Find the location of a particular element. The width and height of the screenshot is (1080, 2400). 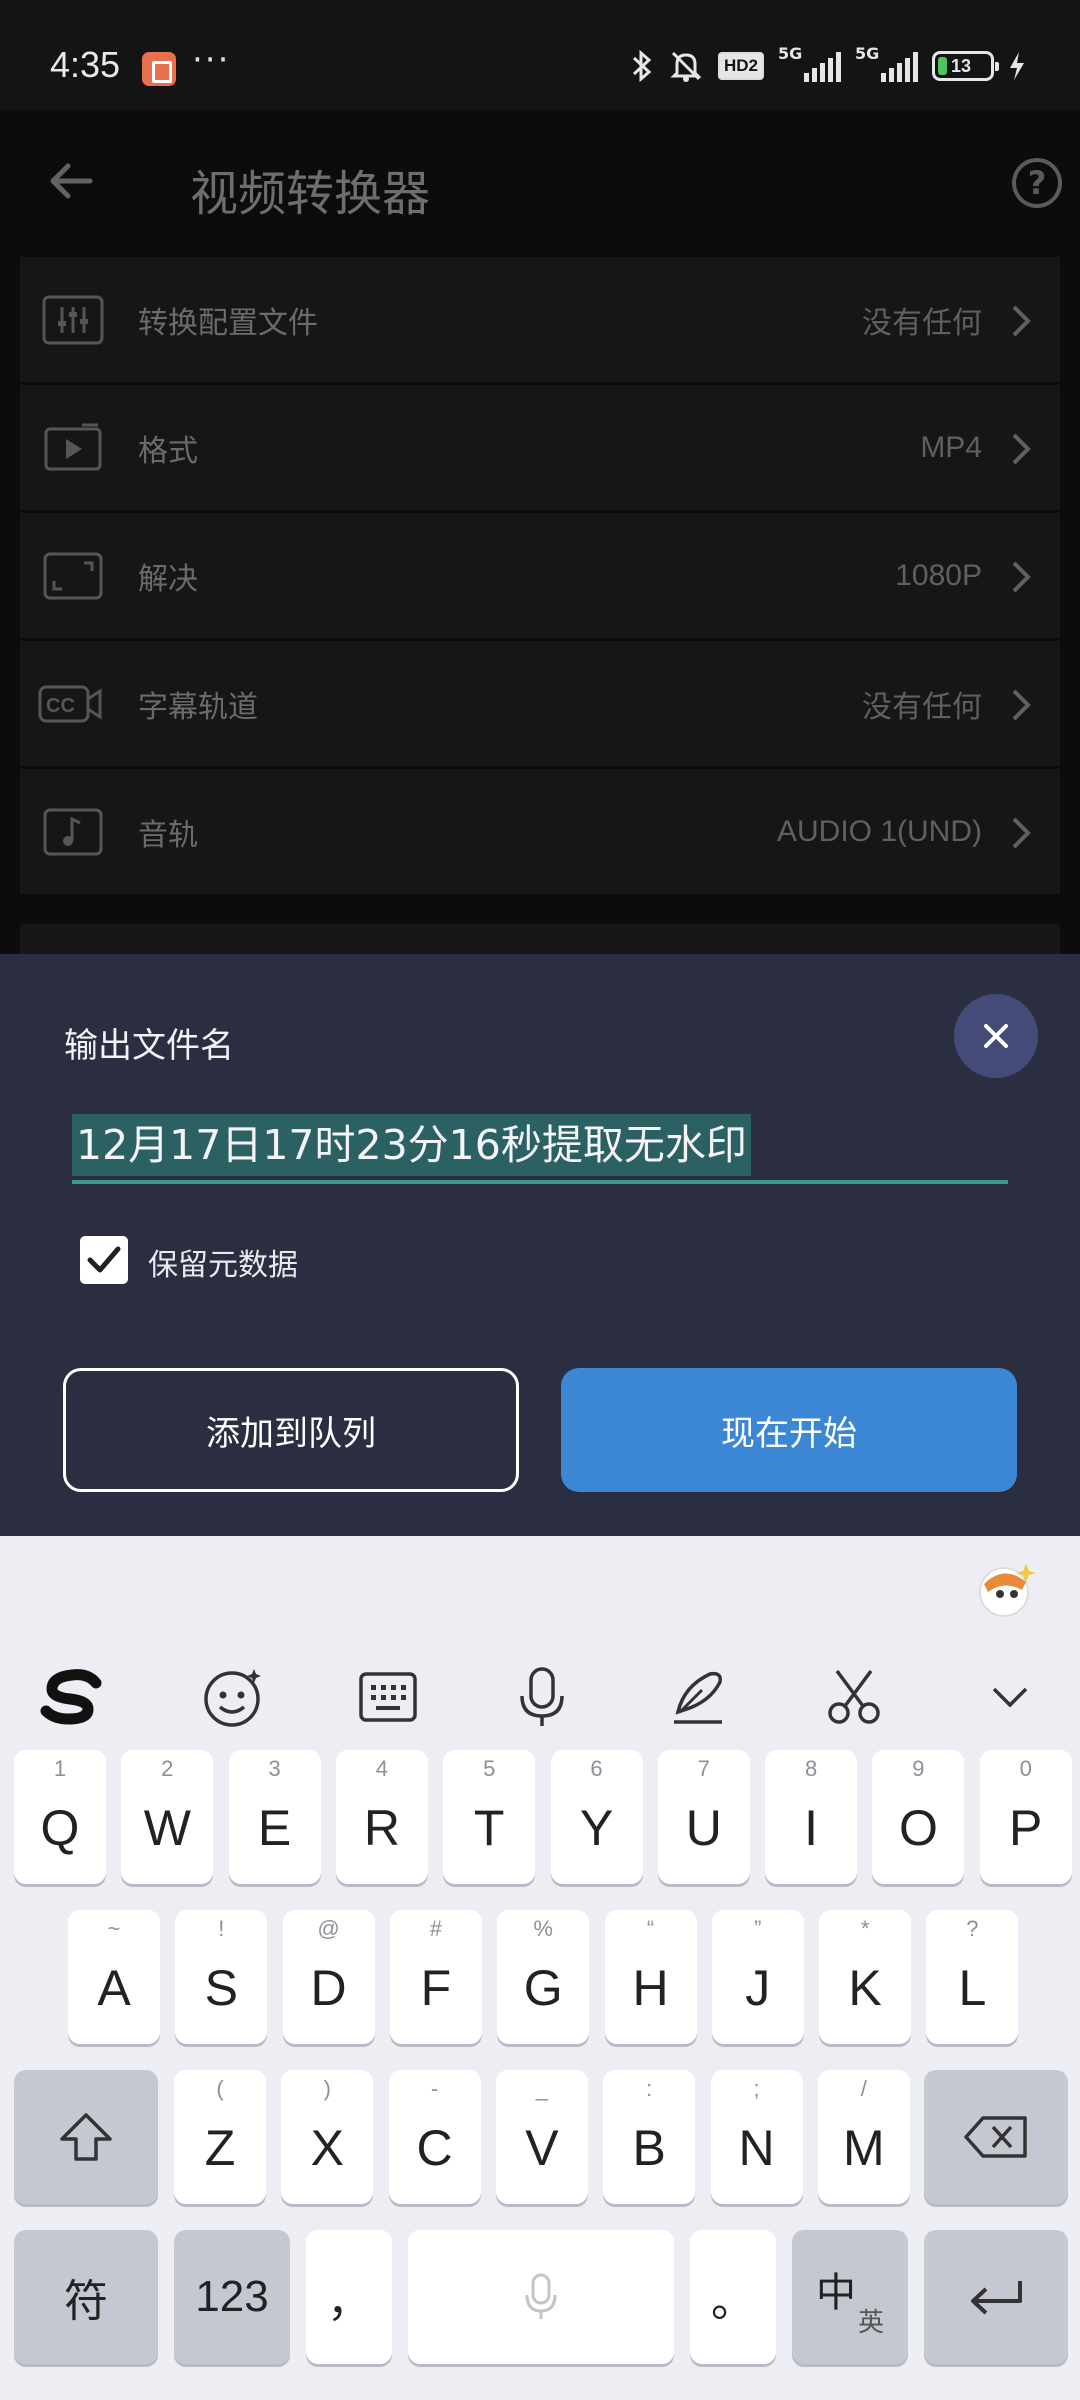

status-time: 4:35 is located at coordinates (85, 64).